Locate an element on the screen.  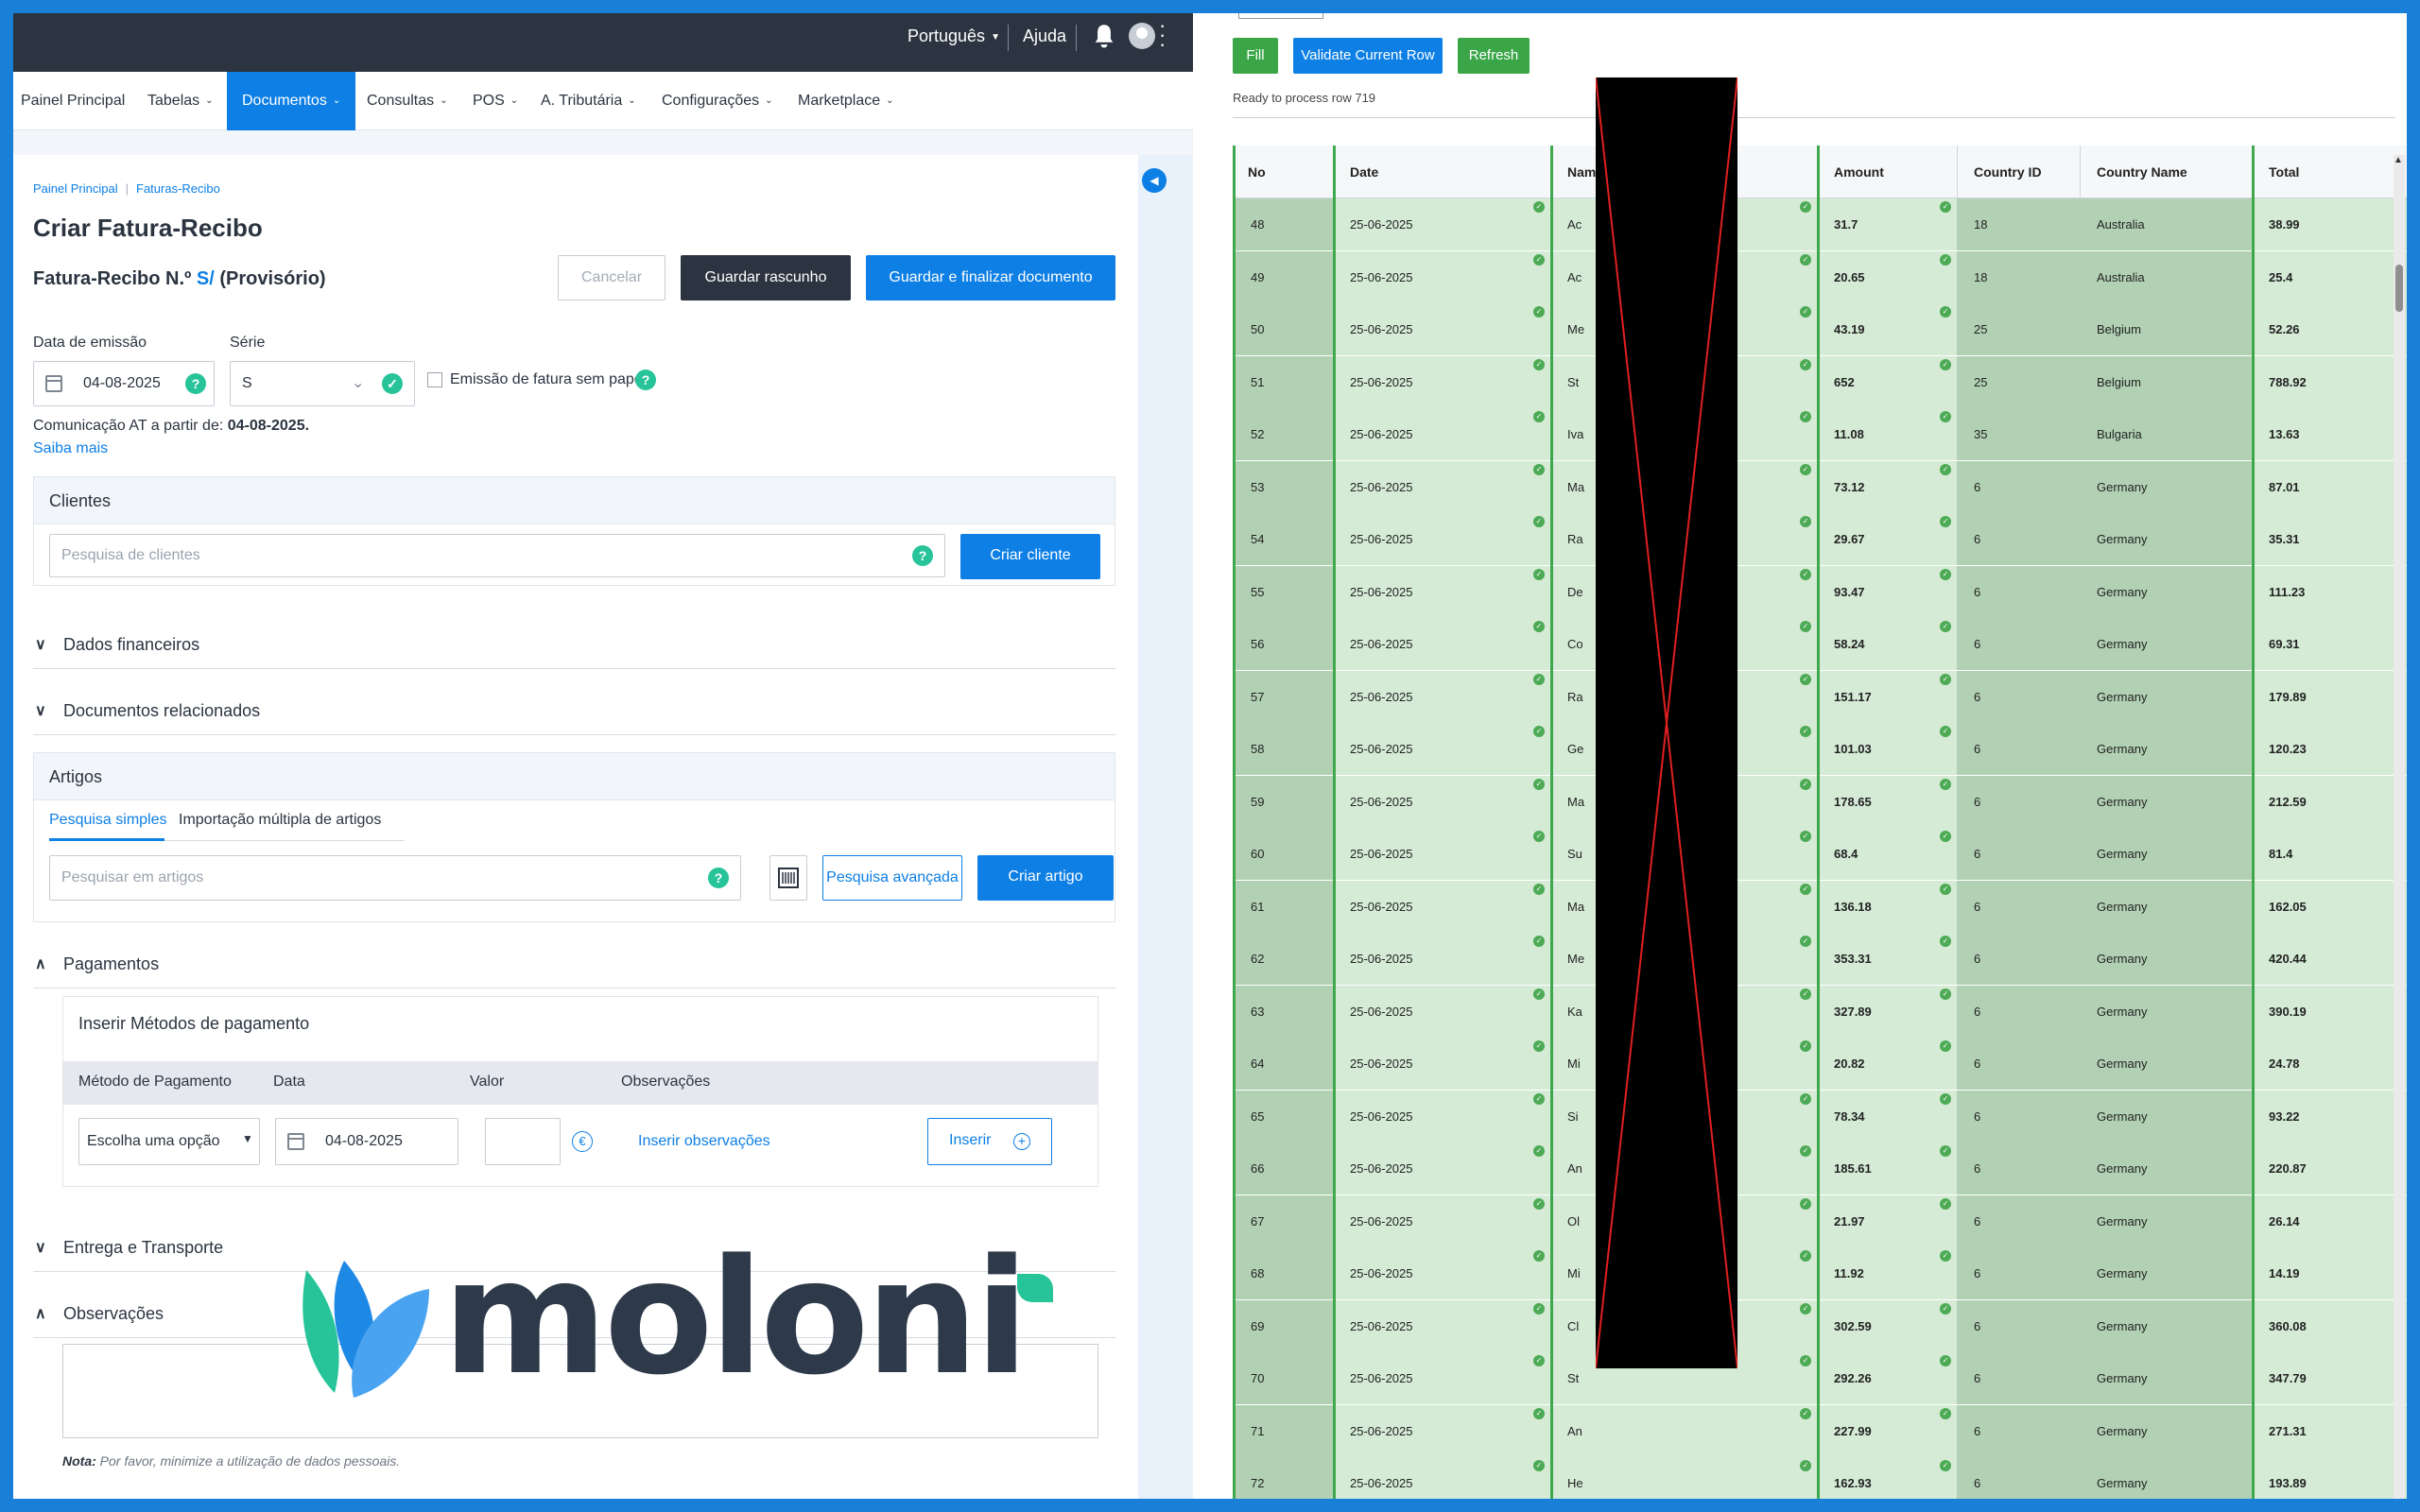
cell-amount: 136.18 is located at coordinates (1888, 906).